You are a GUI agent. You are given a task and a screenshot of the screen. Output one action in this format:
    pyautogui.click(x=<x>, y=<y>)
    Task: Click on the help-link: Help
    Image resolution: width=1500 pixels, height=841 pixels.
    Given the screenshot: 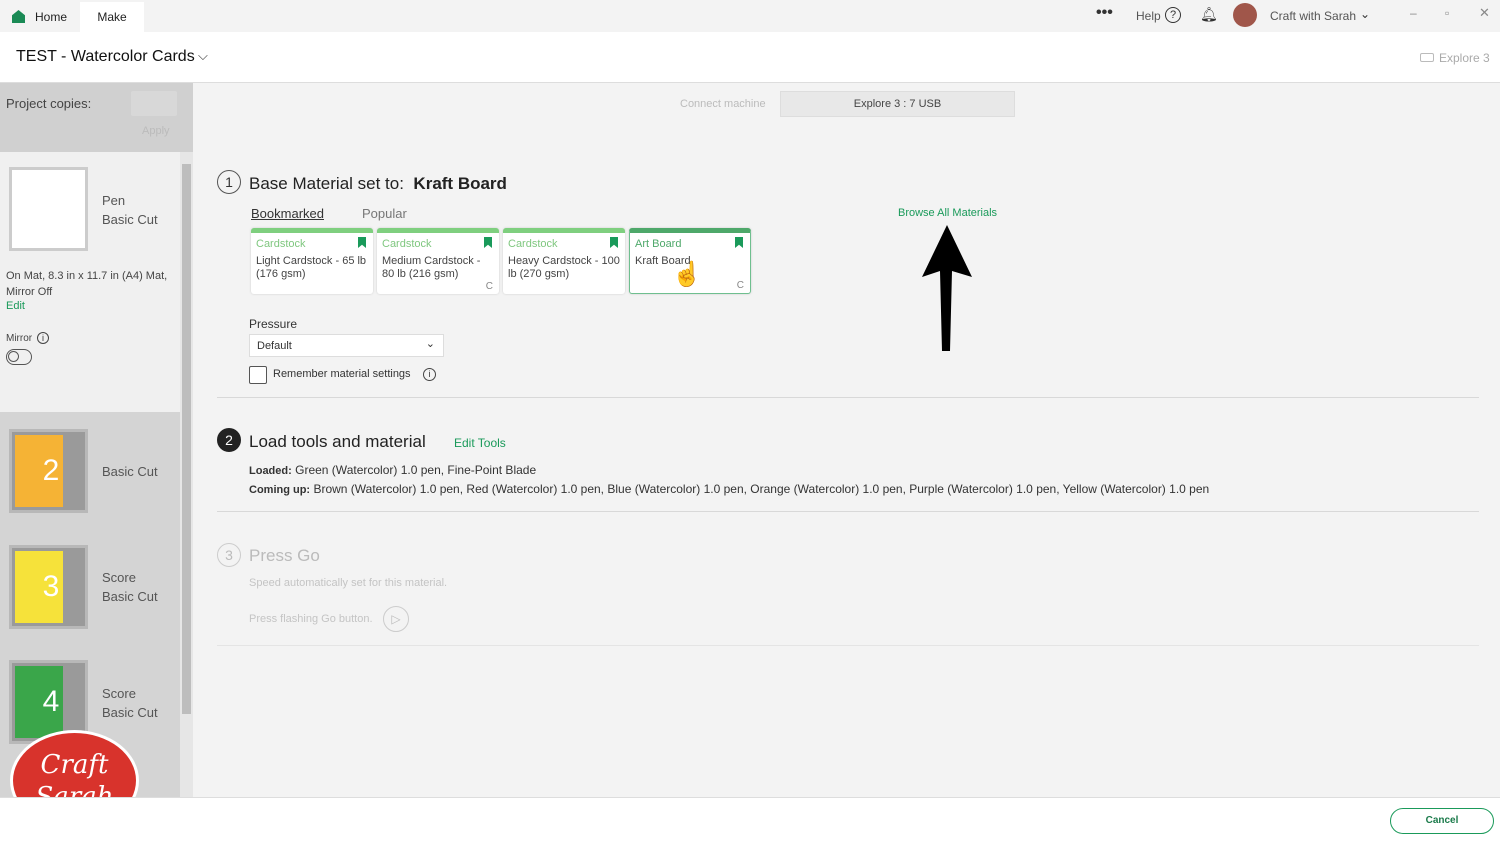 What is the action you would take?
    pyautogui.click(x=1148, y=16)
    